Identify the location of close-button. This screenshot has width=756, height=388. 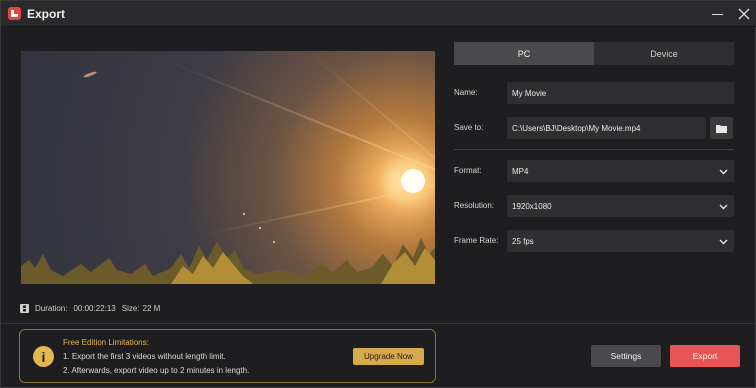
(744, 14).